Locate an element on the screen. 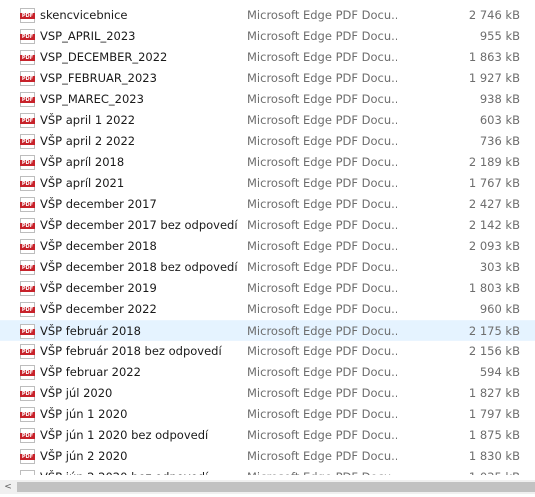  file-size: 1 927 kB is located at coordinates (494, 78).